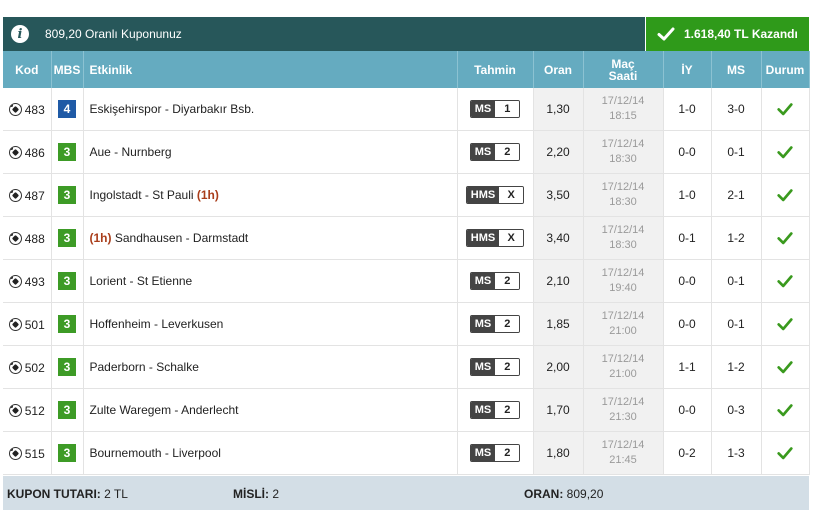 Image resolution: width=816 pixels, height=514 pixels. What do you see at coordinates (27, 69) in the screenshot?
I see `col-header-kod: Kod` at bounding box center [27, 69].